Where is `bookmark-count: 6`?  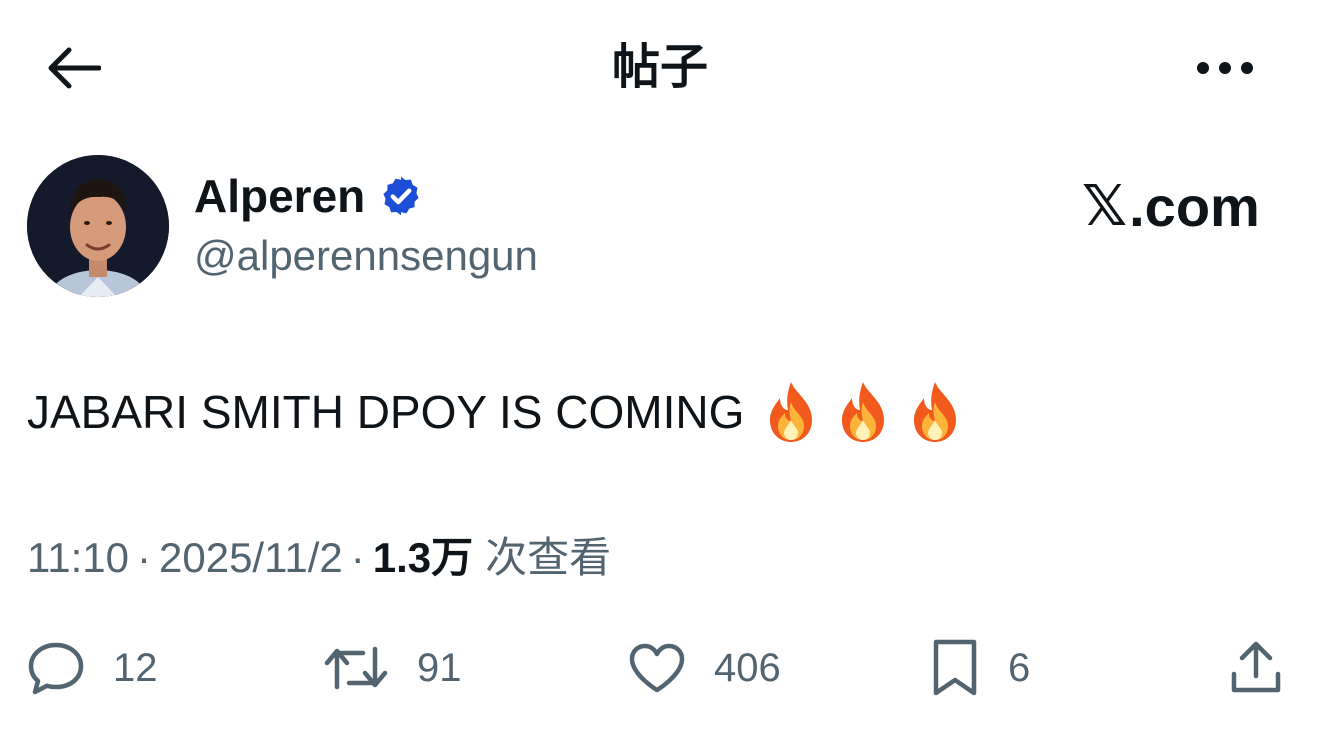
bookmark-count: 6 is located at coordinates (1019, 668).